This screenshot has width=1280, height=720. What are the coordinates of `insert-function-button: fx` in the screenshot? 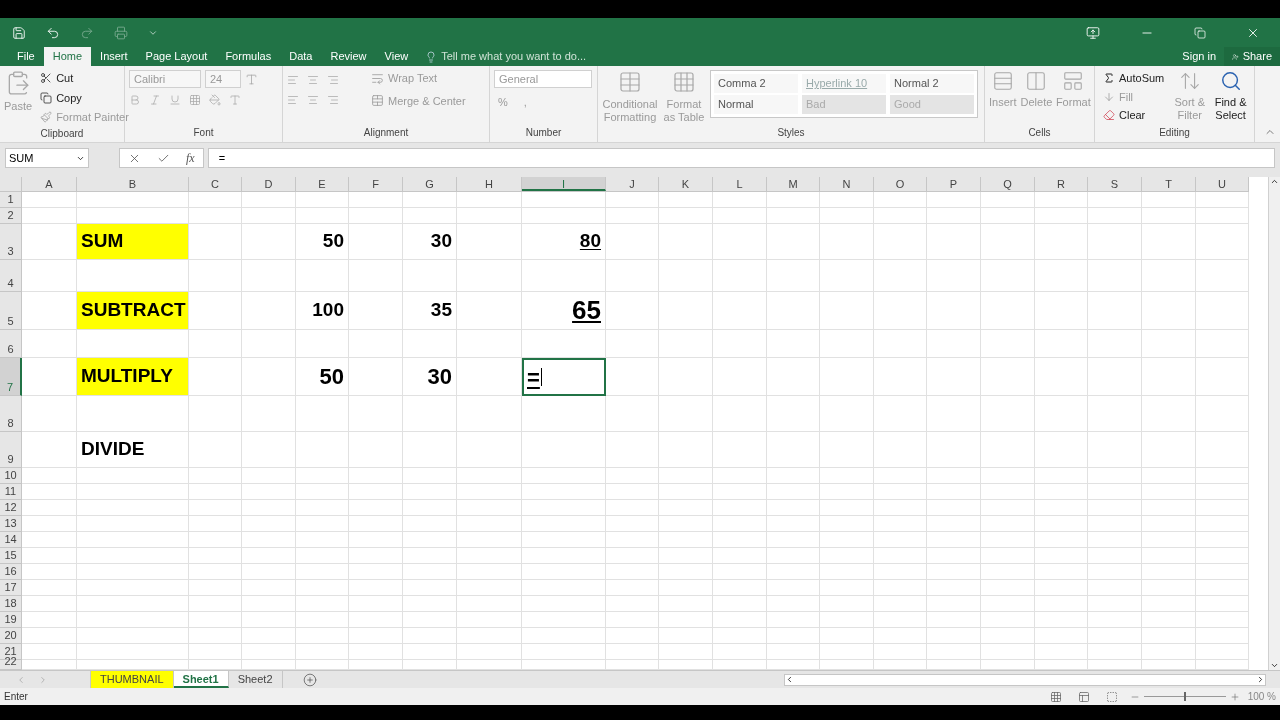 It's located at (190, 158).